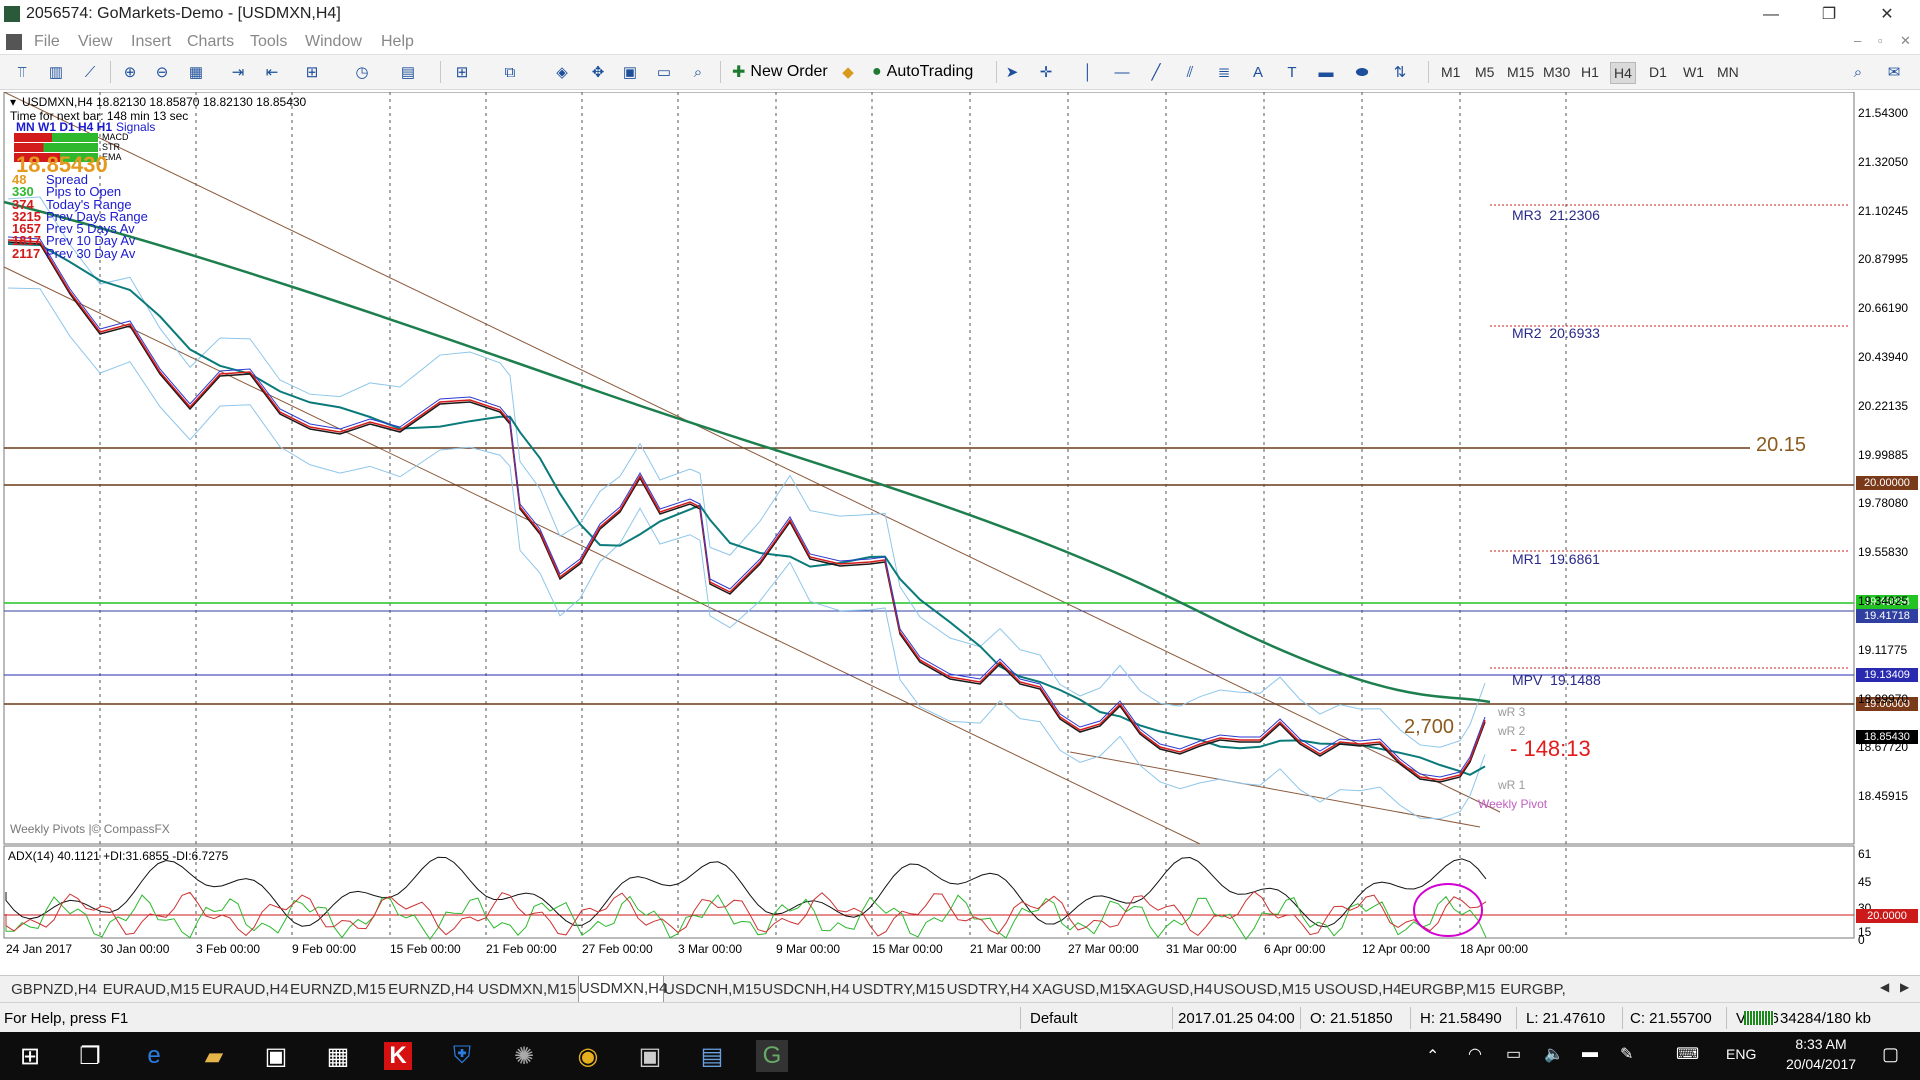 The height and width of the screenshot is (1080, 1920). What do you see at coordinates (362, 72) in the screenshot?
I see `periods-icon: ◷` at bounding box center [362, 72].